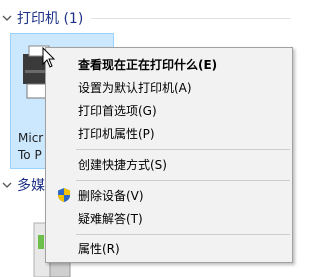 The width and height of the screenshot is (320, 277). What do you see at coordinates (111, 195) in the screenshot?
I see `menu-item-label: 删除设备(V)` at bounding box center [111, 195].